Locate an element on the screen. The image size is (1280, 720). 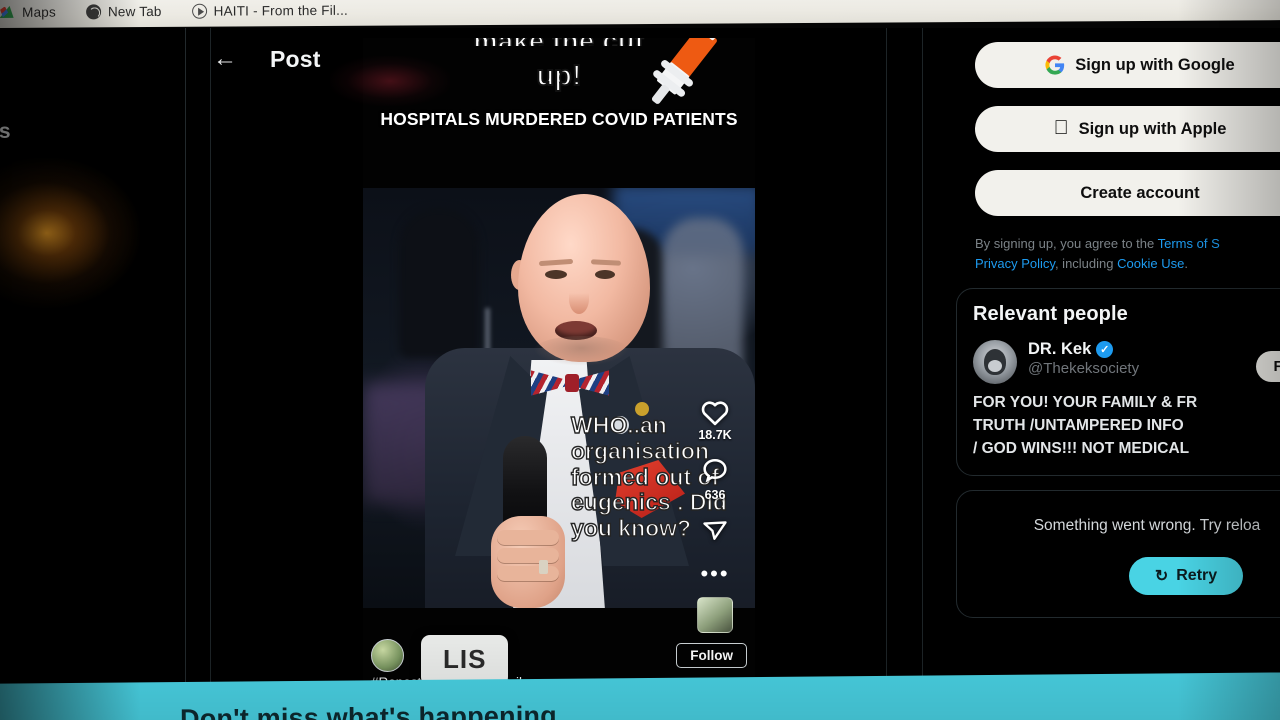
share-arrow-icon is located at coordinates (715, 530).